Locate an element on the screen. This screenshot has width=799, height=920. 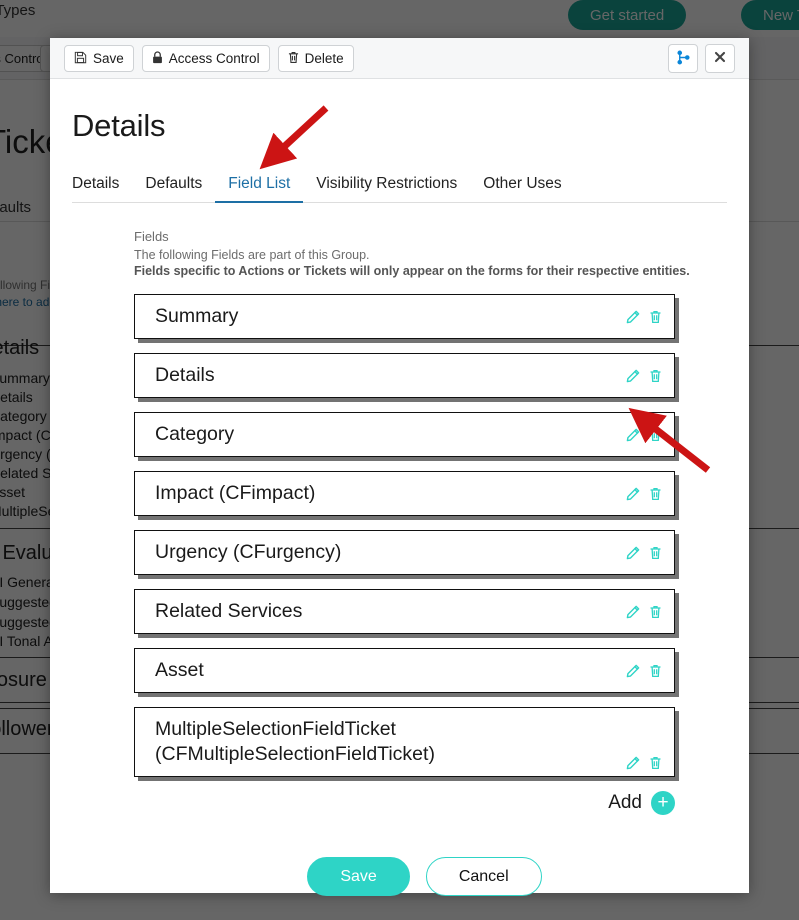
tab-field-list: Field List is located at coordinates (259, 189).